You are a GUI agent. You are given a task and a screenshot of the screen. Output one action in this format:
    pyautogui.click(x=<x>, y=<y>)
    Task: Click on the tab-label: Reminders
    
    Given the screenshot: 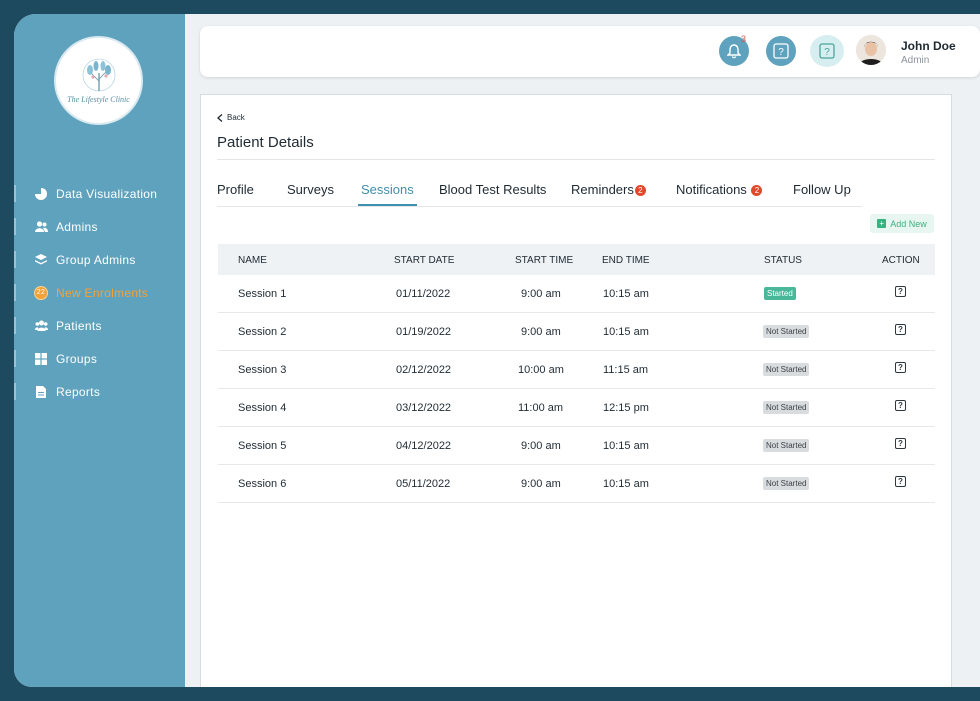 What is the action you would take?
    pyautogui.click(x=602, y=189)
    